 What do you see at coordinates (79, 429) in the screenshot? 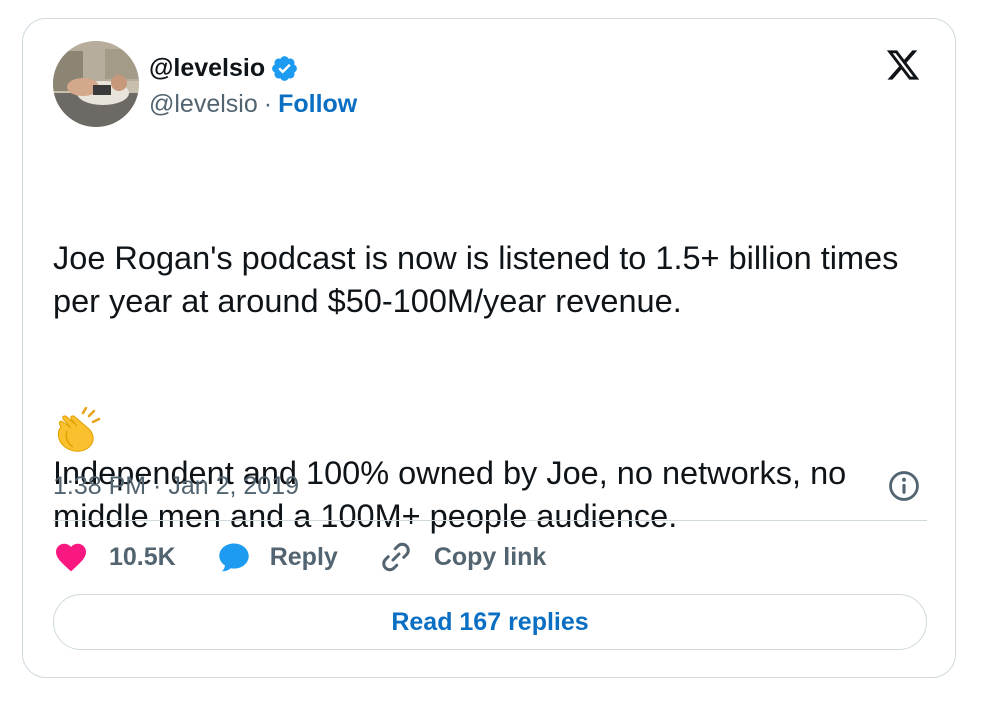
I see `clapping-hands-icon` at bounding box center [79, 429].